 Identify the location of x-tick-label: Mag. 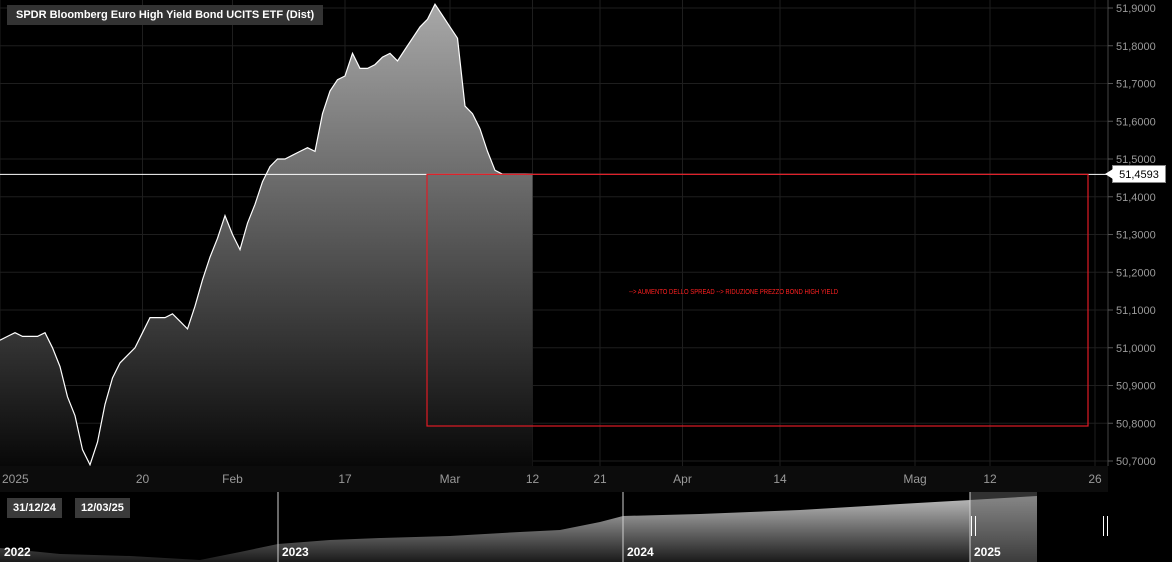
(914, 479).